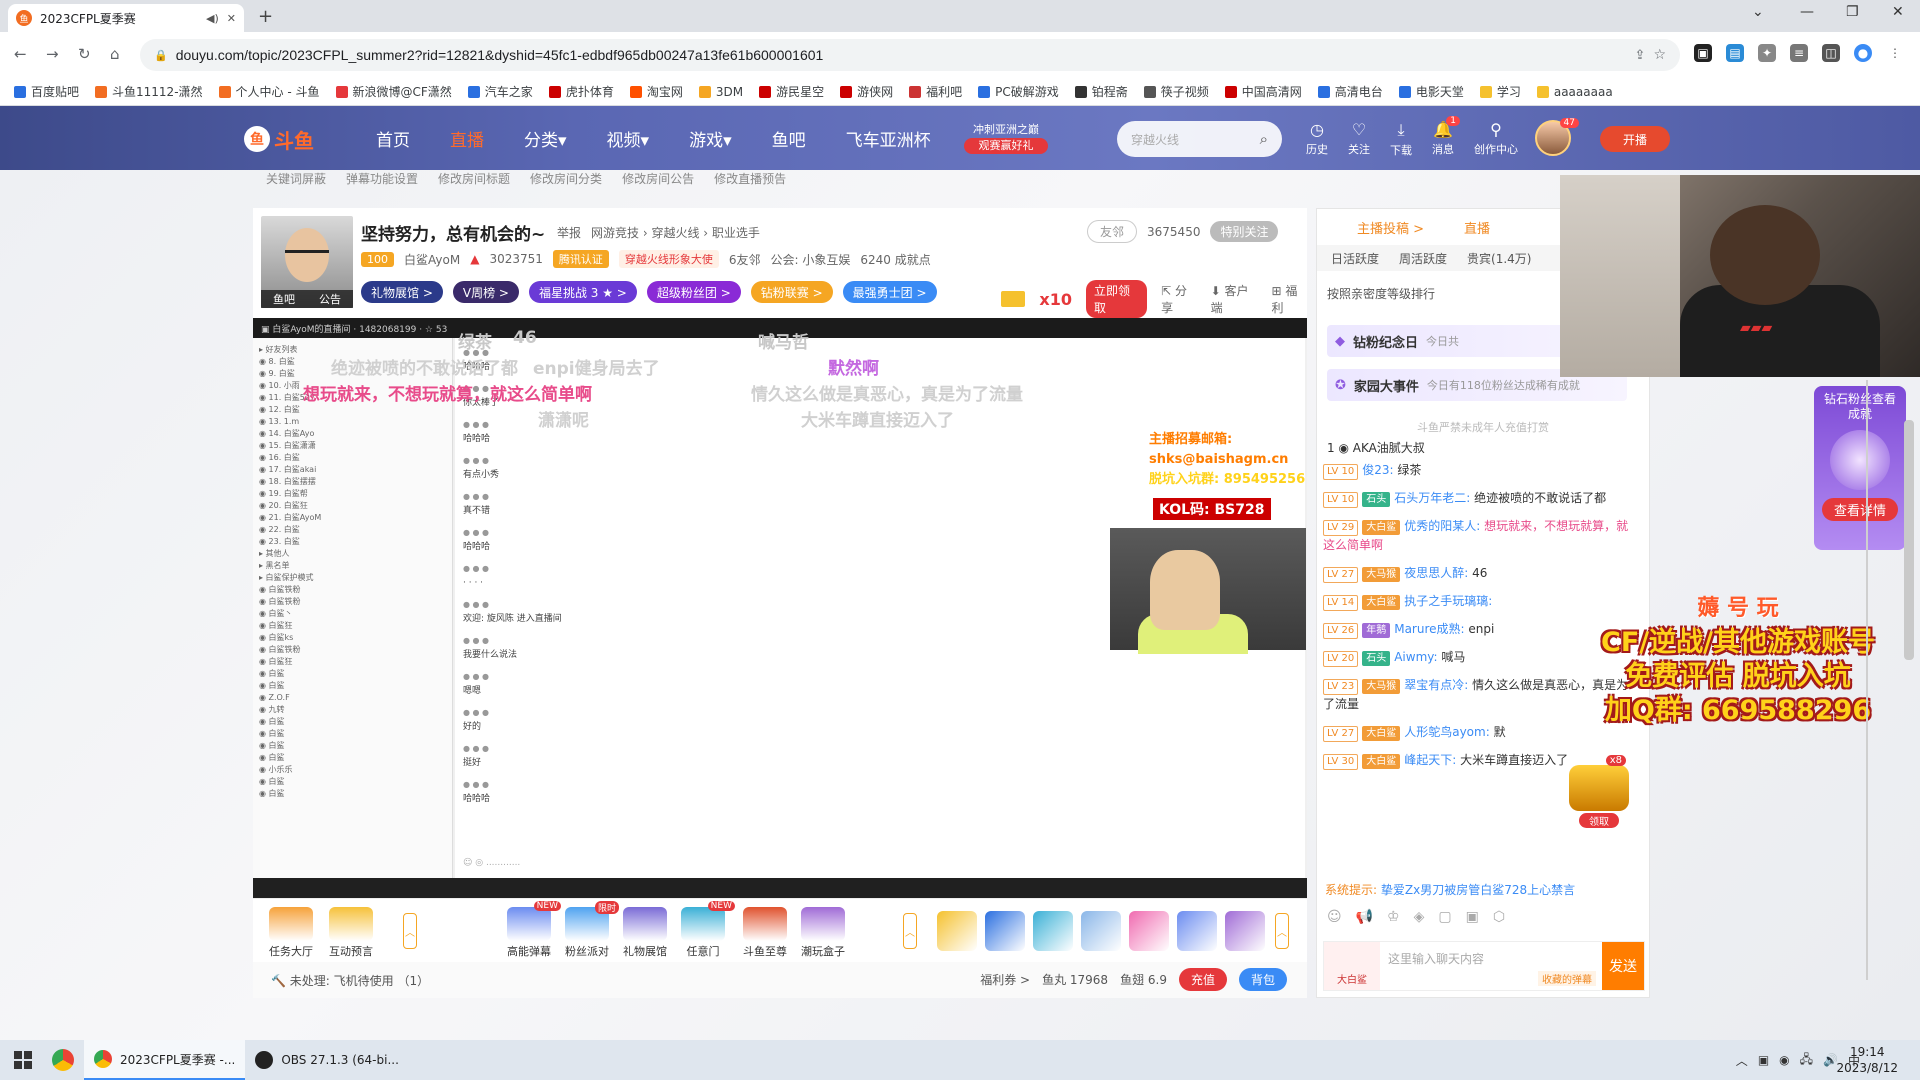  What do you see at coordinates (467, 138) in the screenshot?
I see `nav-item: 直播` at bounding box center [467, 138].